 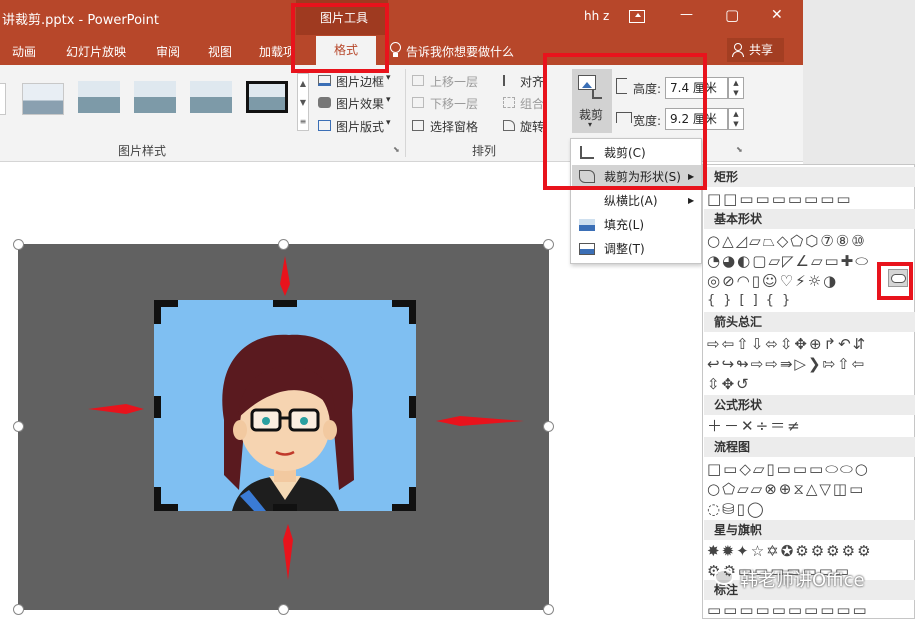 What do you see at coordinates (809, 530) in the screenshot?
I see `category-stars-banners: 星与旗帜` at bounding box center [809, 530].